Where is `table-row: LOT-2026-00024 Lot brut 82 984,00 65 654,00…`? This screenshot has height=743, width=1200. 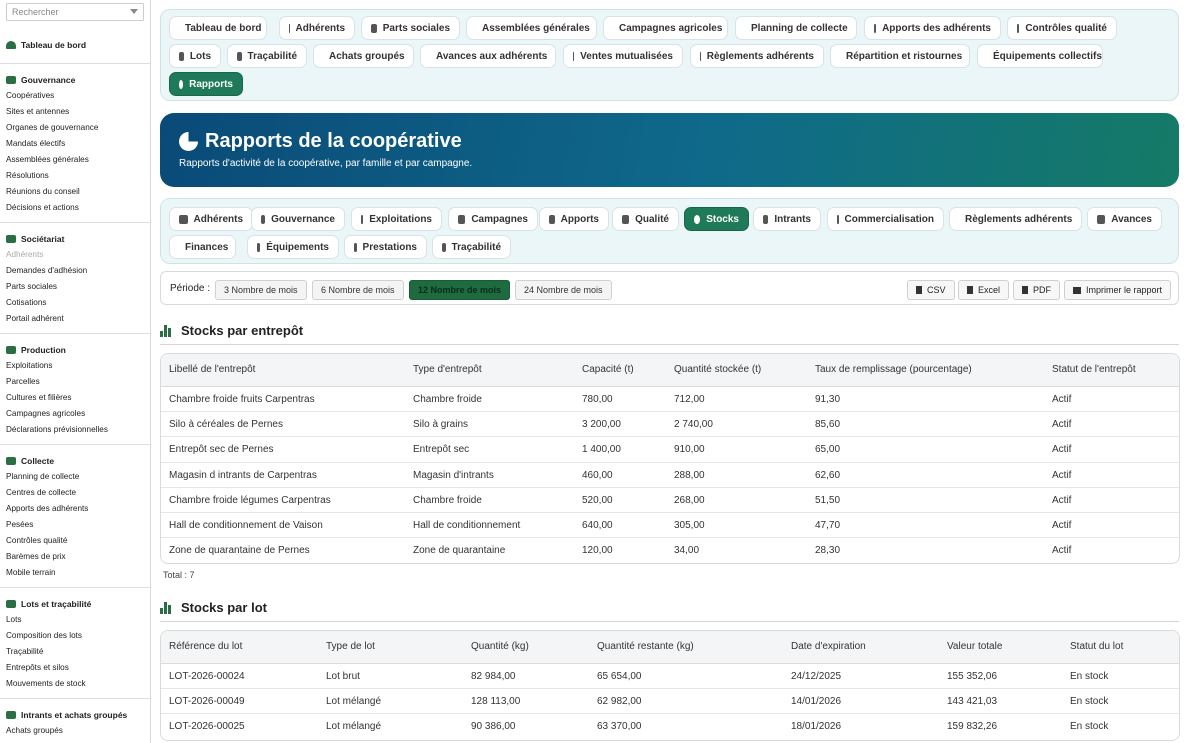 table-row: LOT-2026-00024 Lot brut 82 984,00 65 654,00… is located at coordinates (670, 677).